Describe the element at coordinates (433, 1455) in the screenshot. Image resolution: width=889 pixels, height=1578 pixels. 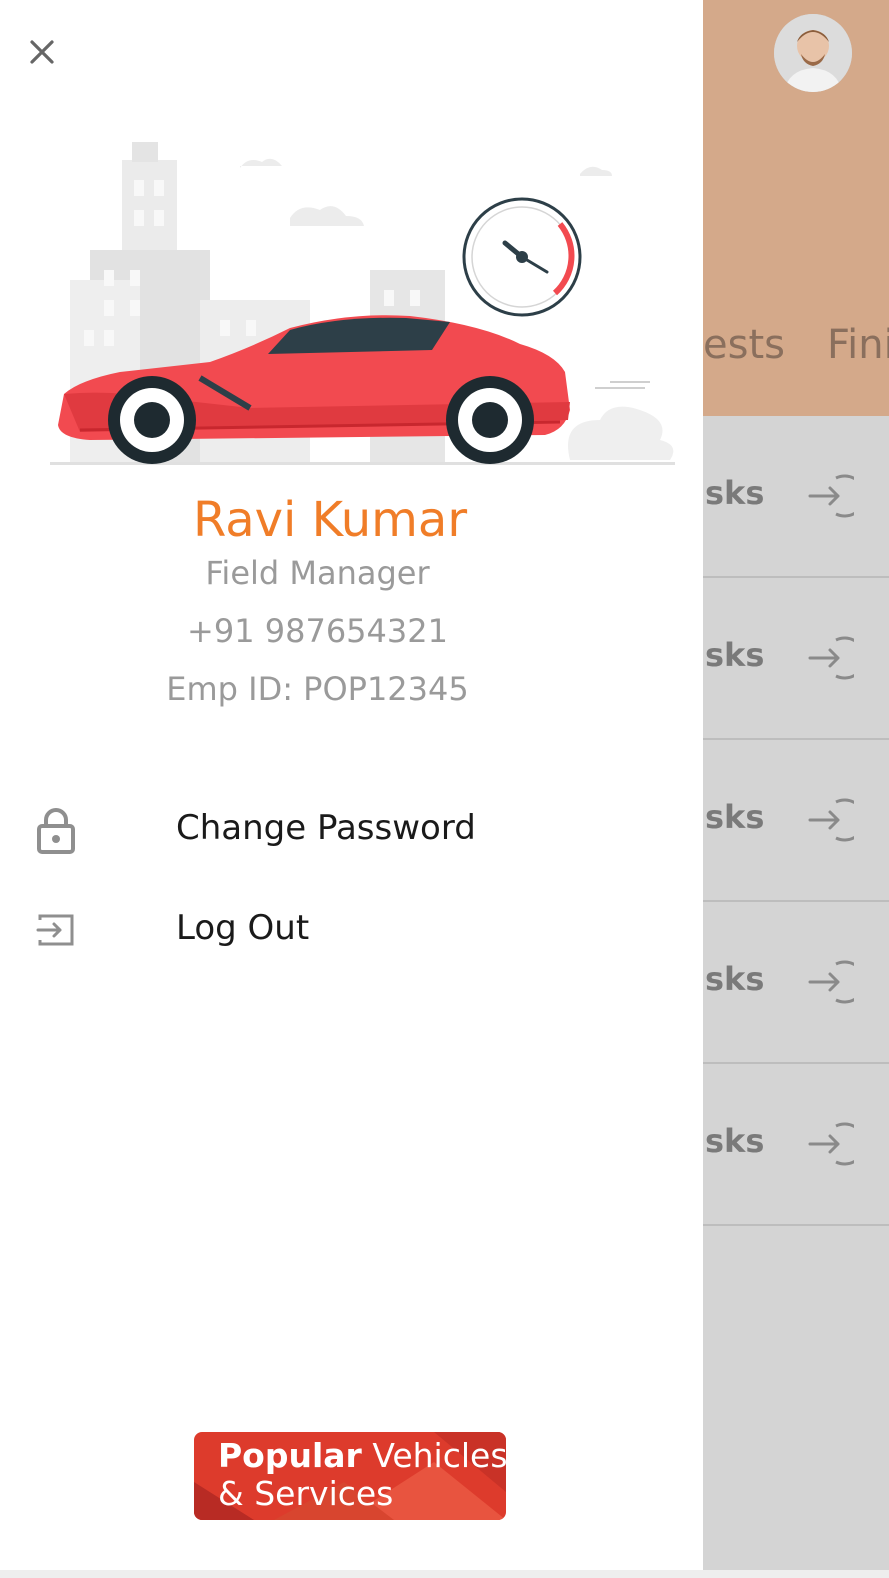
I see `logo-vehicles: Vehicles` at that location.